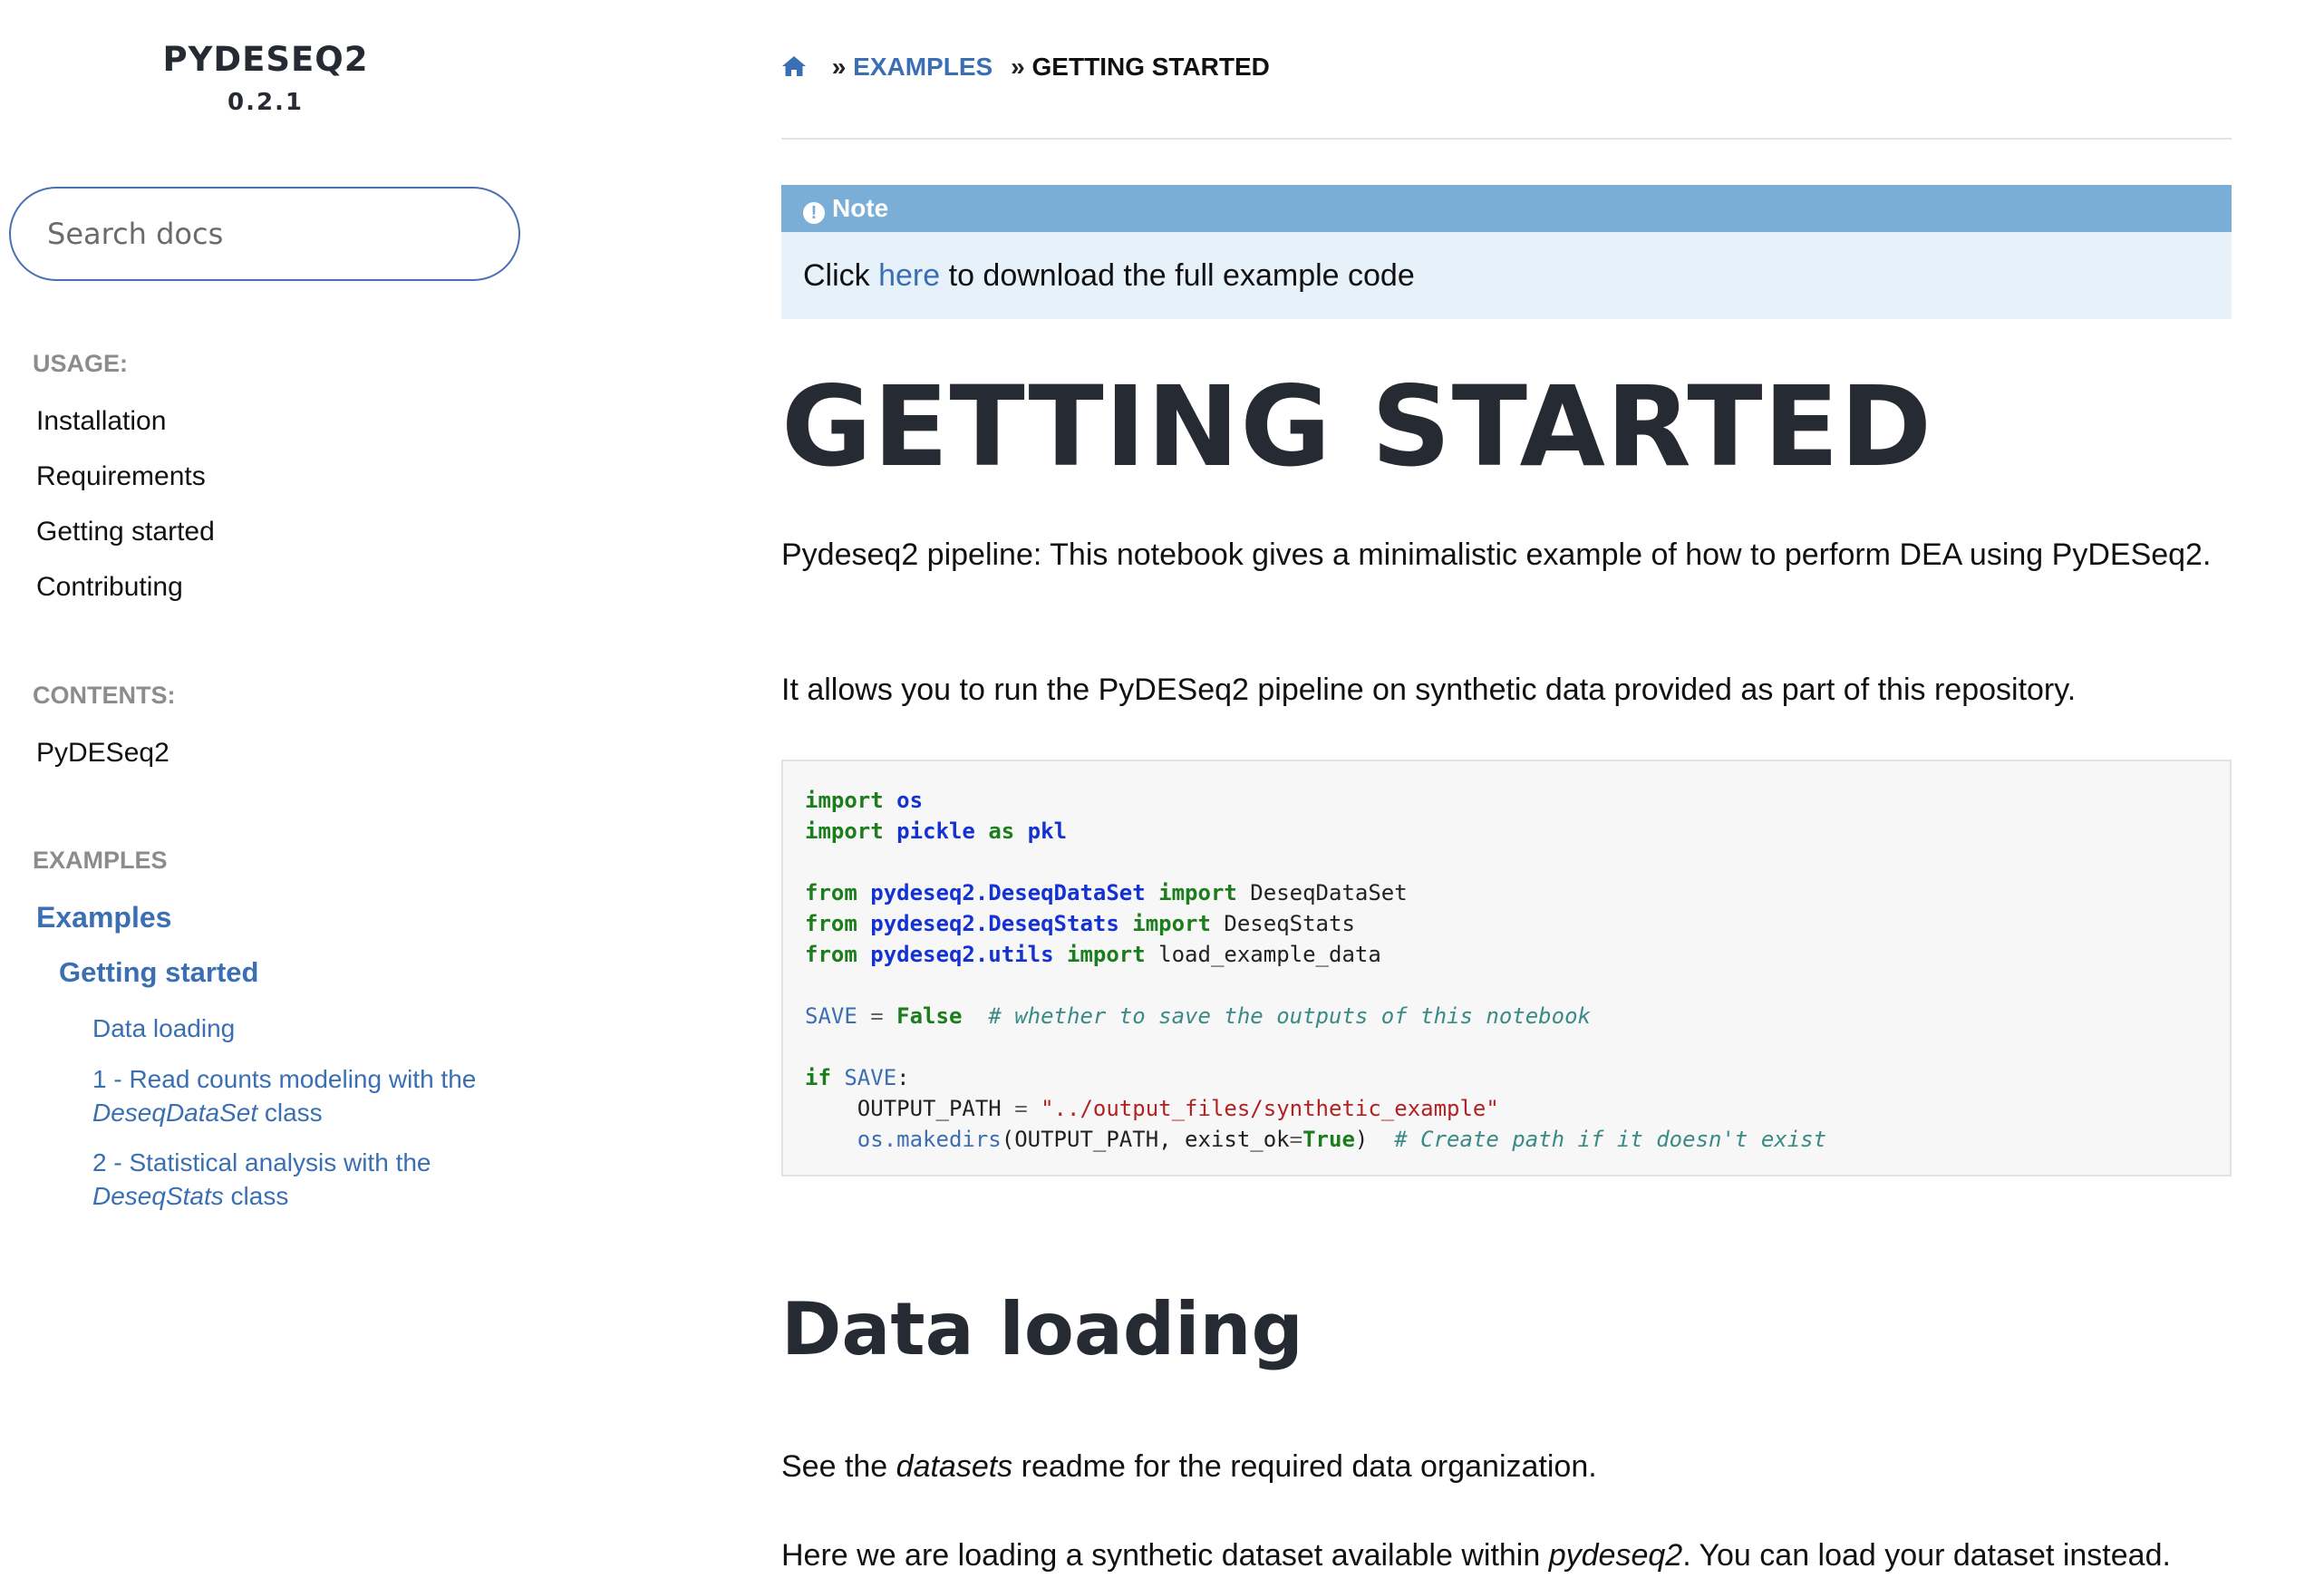 This screenshot has width=2324, height=1588. Describe the element at coordinates (284, 1079) in the screenshot. I see `sidebar-item-label: 1 - Read counts modeling with the` at that location.